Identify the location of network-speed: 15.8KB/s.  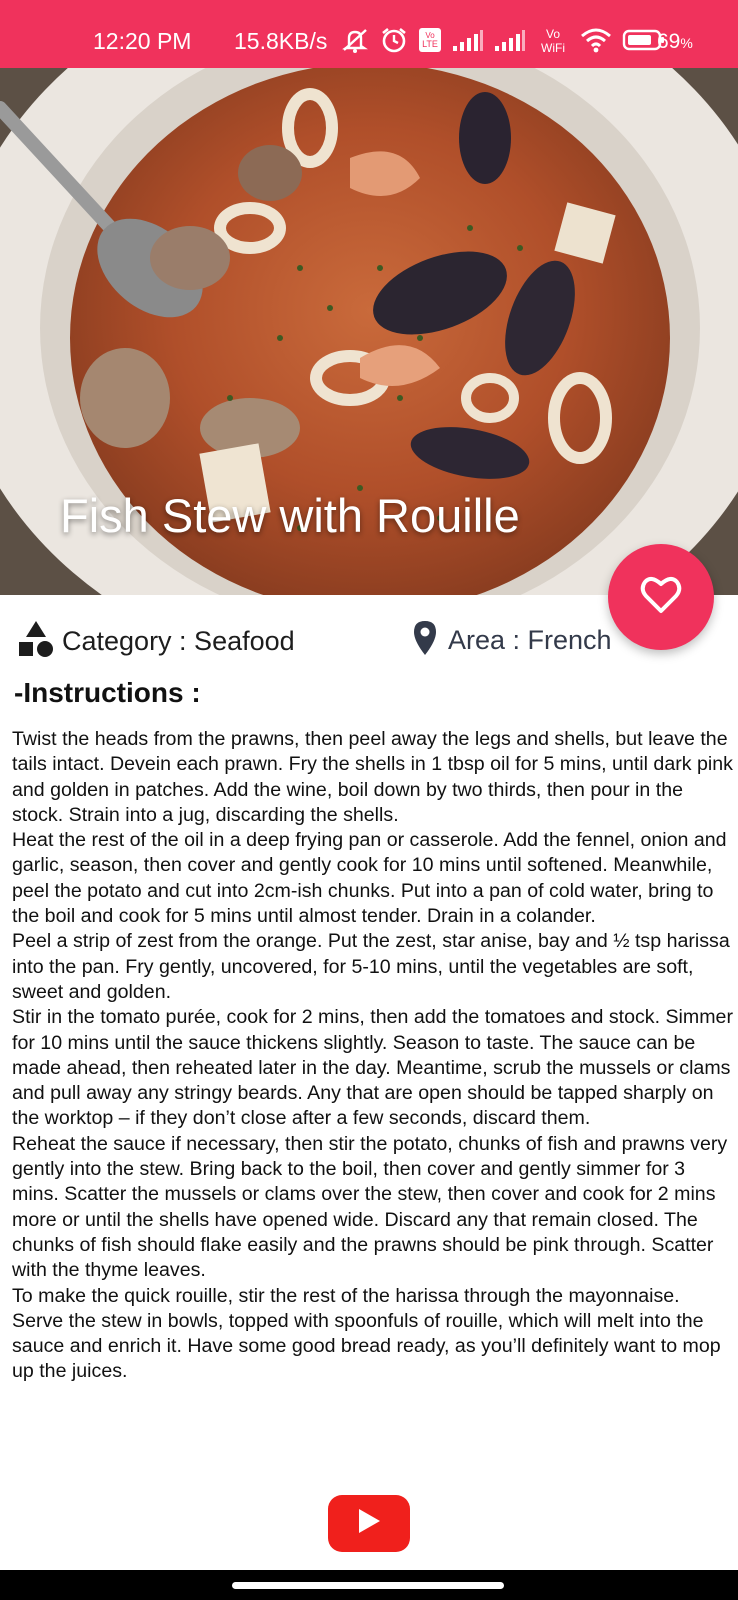
(281, 41).